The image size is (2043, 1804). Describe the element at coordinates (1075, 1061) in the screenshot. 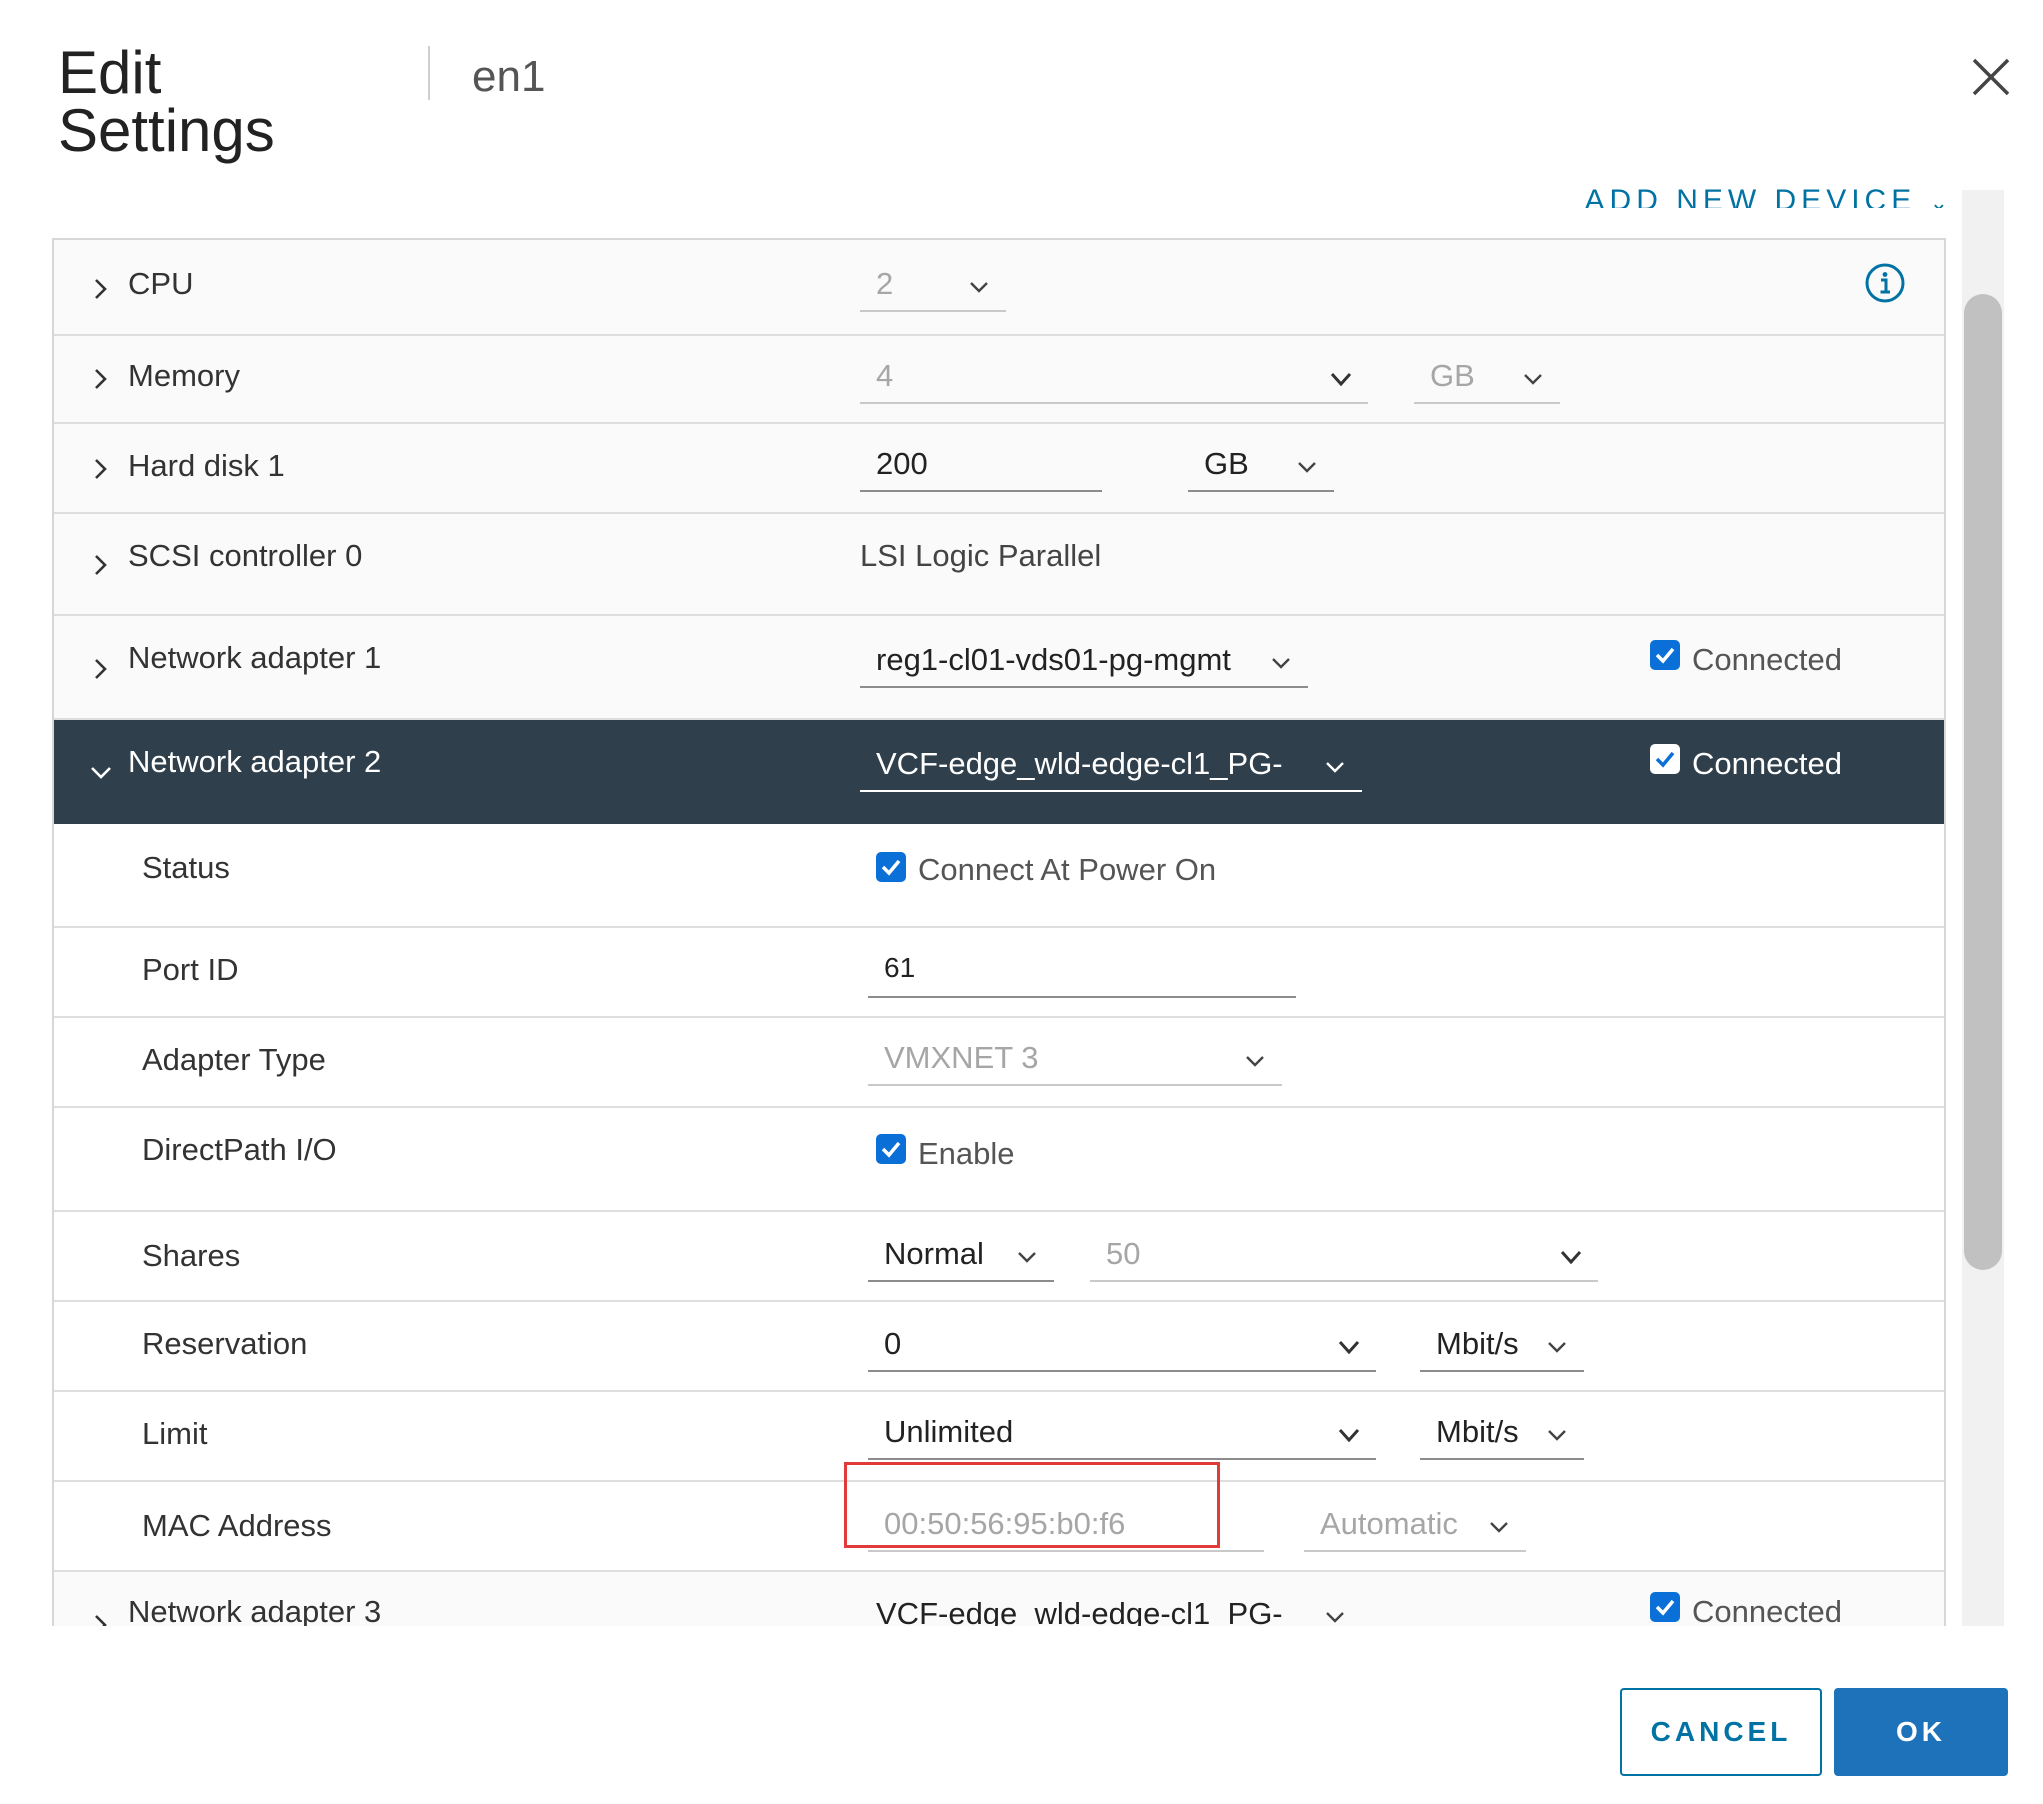

I see `adapter-type-select: VMXNET 3` at that location.